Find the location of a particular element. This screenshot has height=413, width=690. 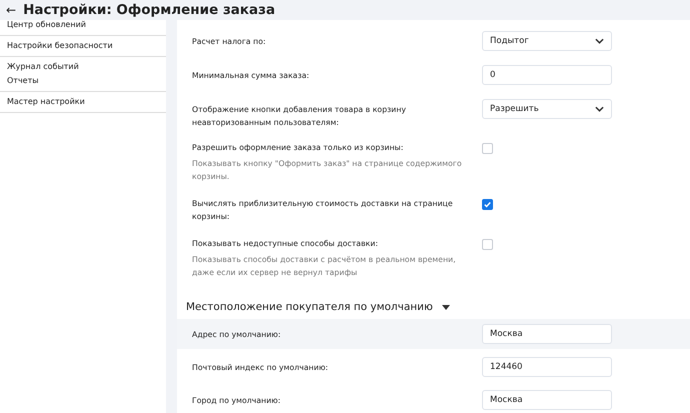

section-title: Местоположение покупателя по умолчанию is located at coordinates (309, 307).